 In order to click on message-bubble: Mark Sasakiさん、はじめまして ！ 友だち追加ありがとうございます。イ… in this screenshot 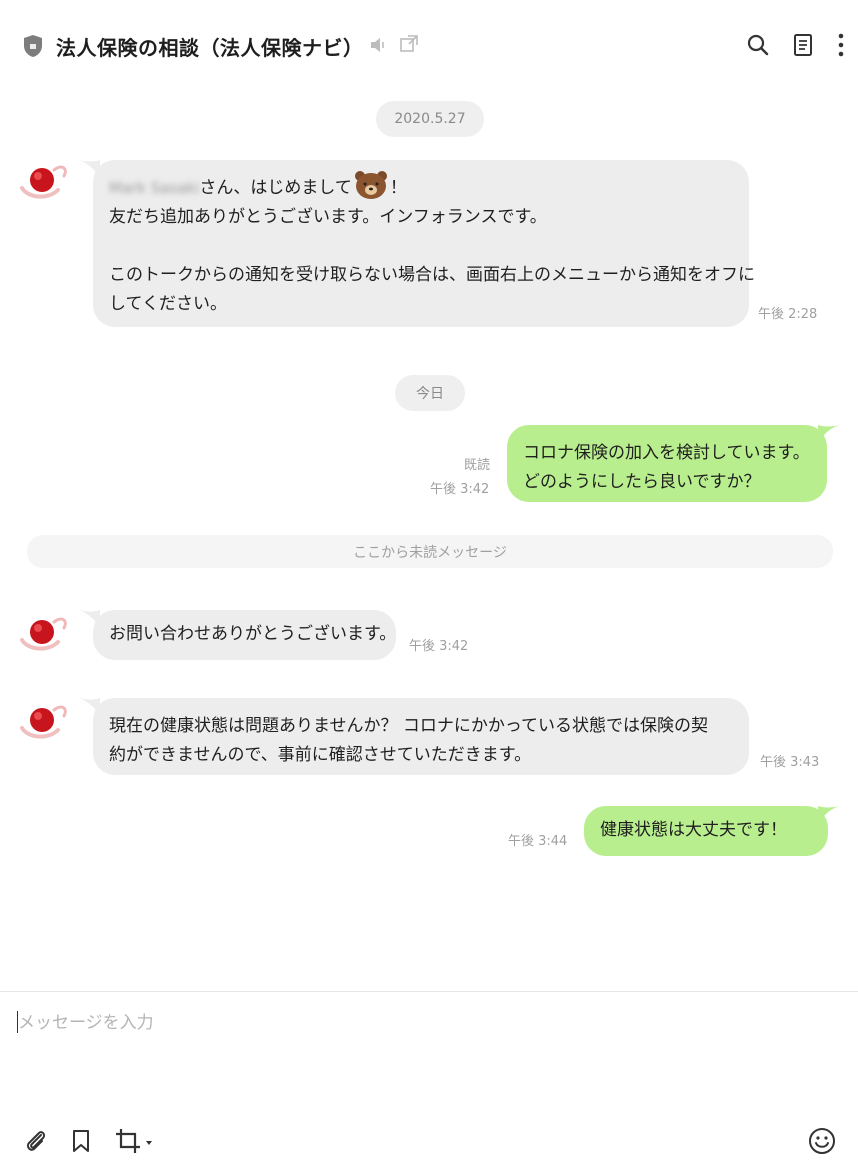, I will do `click(424, 243)`.